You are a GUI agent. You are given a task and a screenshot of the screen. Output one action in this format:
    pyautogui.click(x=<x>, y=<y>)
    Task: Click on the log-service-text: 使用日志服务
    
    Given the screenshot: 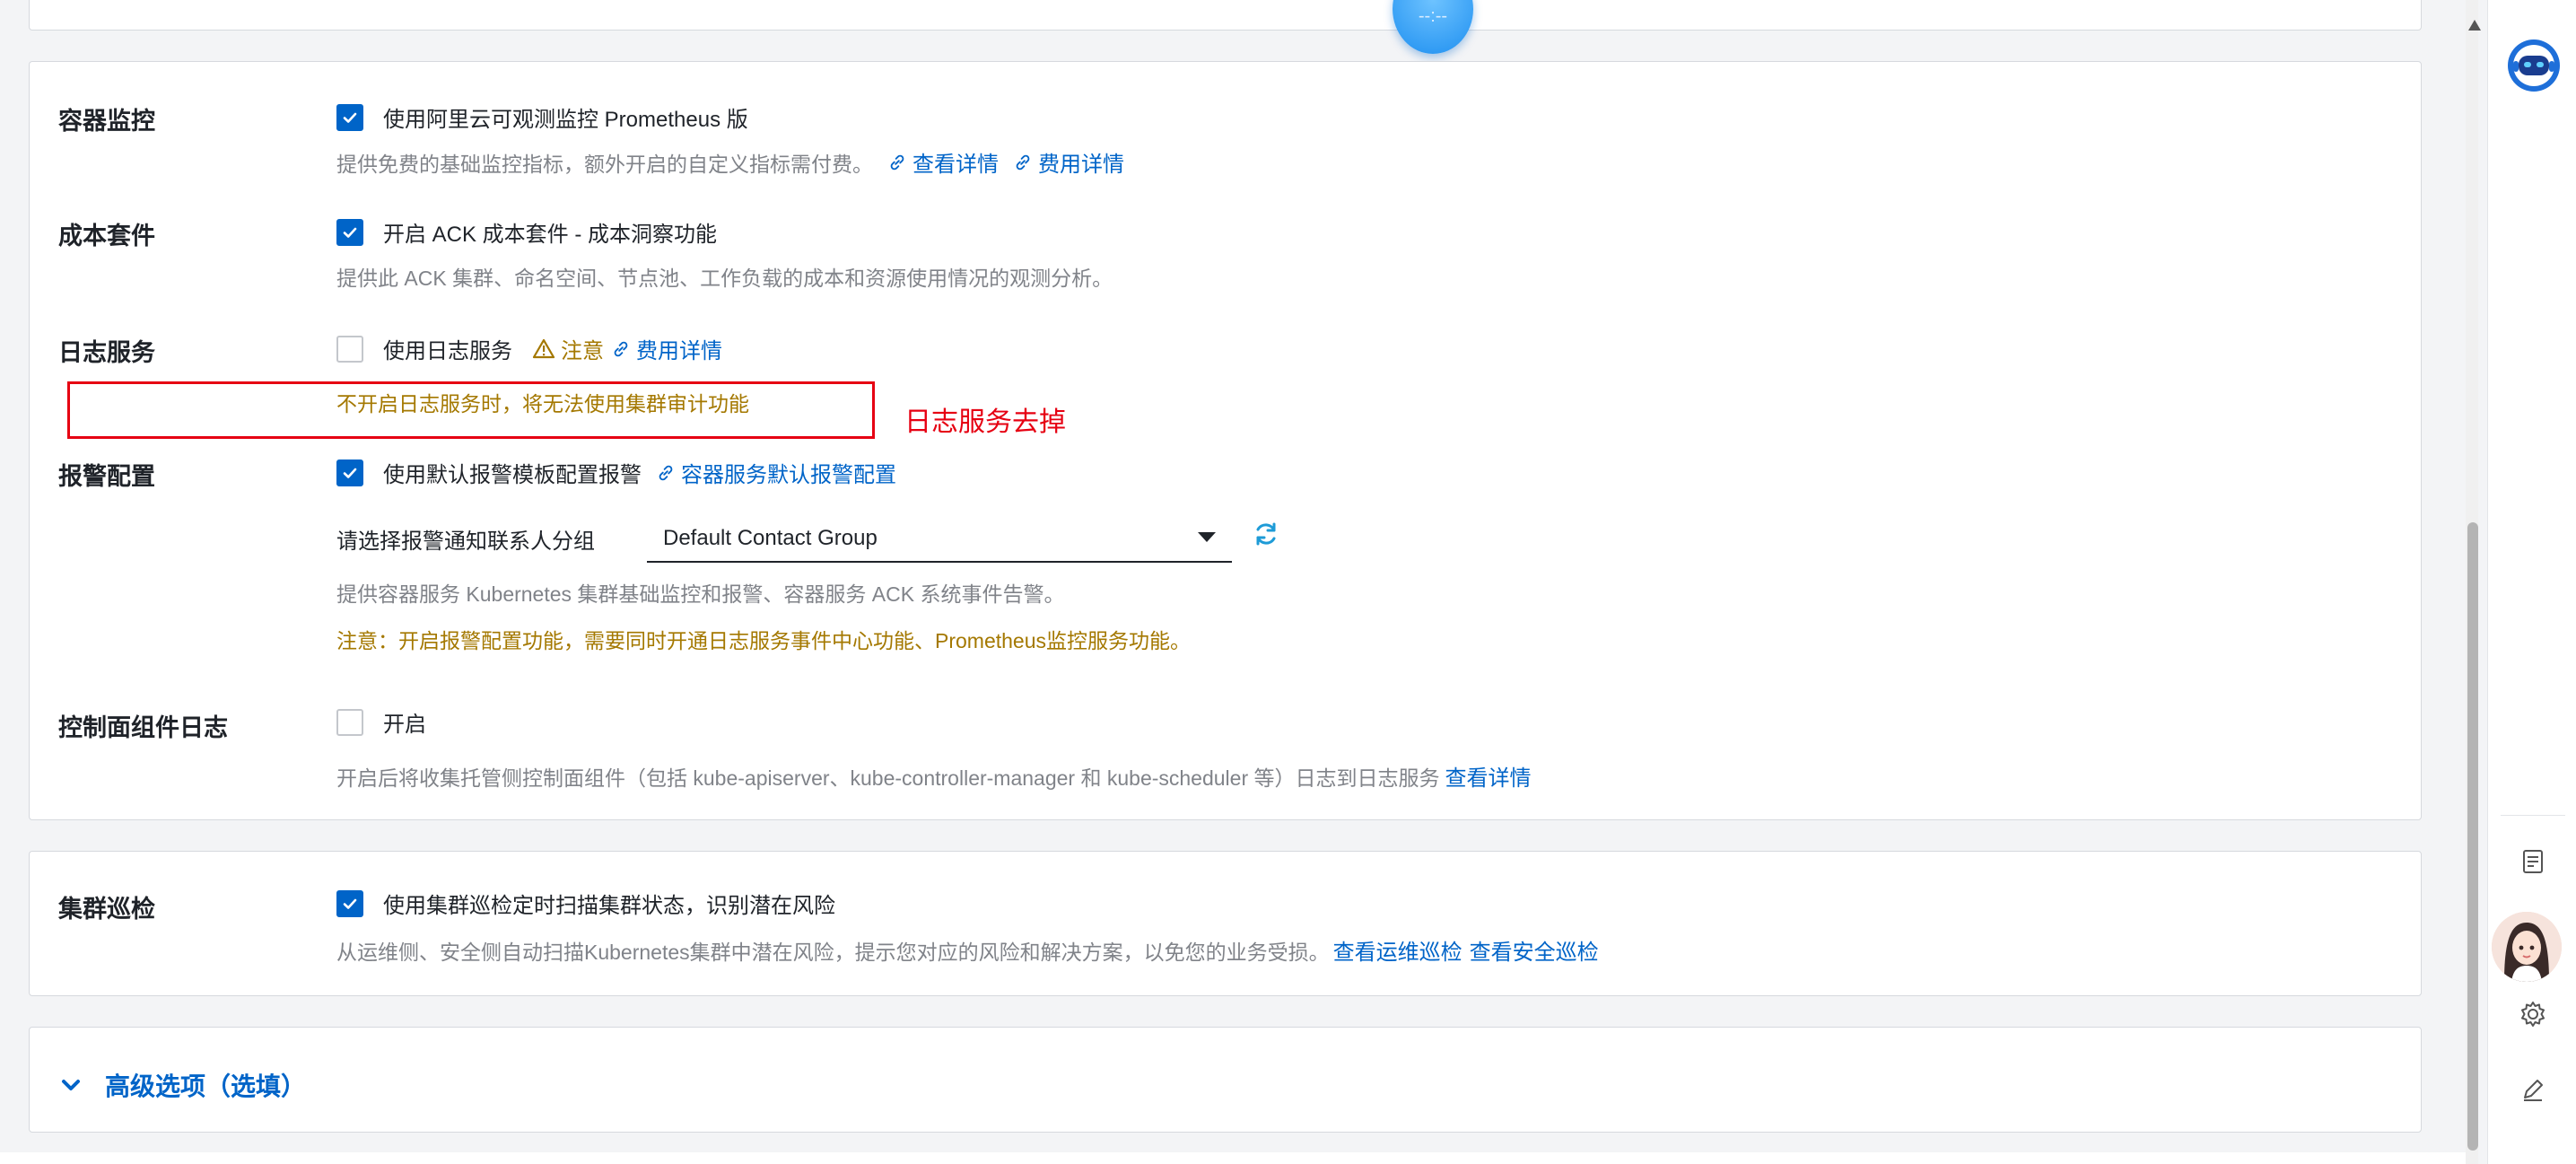 What is the action you would take?
    pyautogui.click(x=447, y=351)
    